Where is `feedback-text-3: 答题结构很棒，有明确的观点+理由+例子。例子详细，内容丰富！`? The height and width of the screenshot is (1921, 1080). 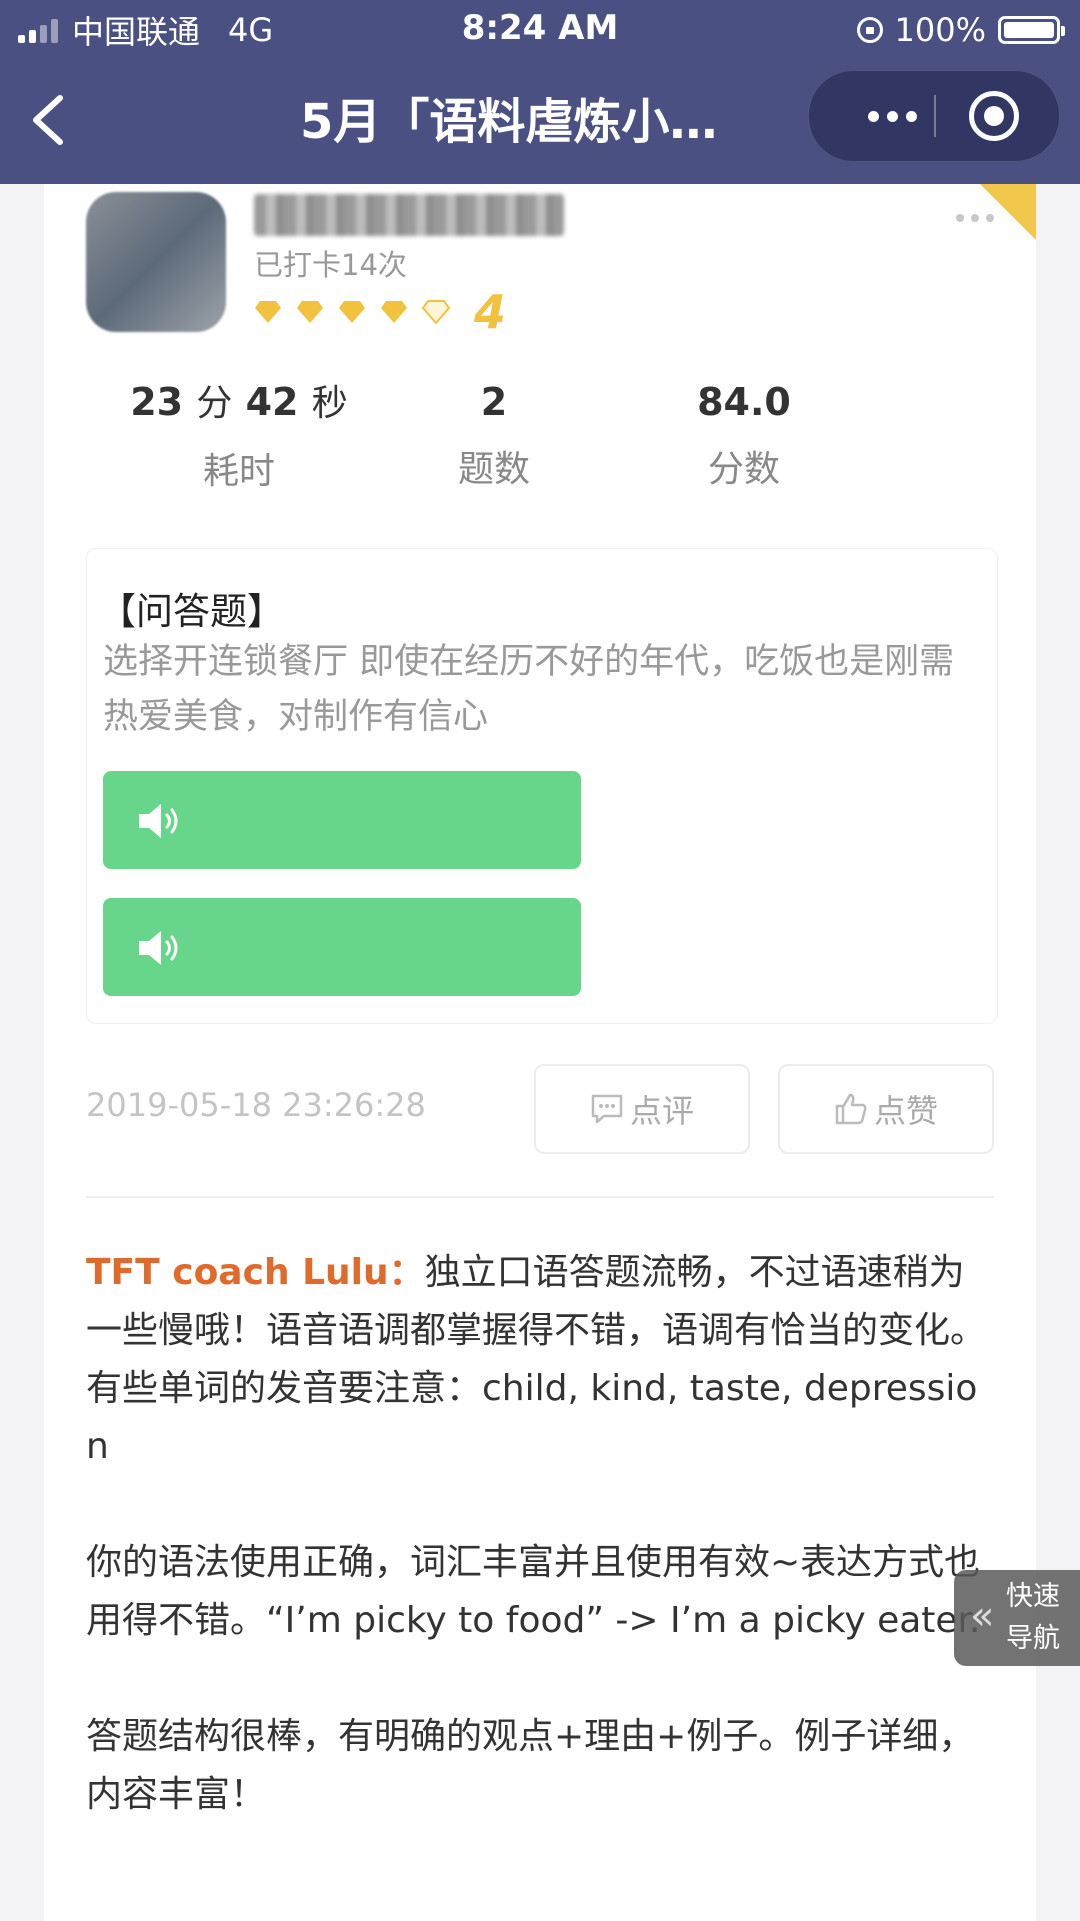 feedback-text-3: 答题结构很棒，有明确的观点+理由+例子。例子详细，内容丰富！ is located at coordinates (530, 1765).